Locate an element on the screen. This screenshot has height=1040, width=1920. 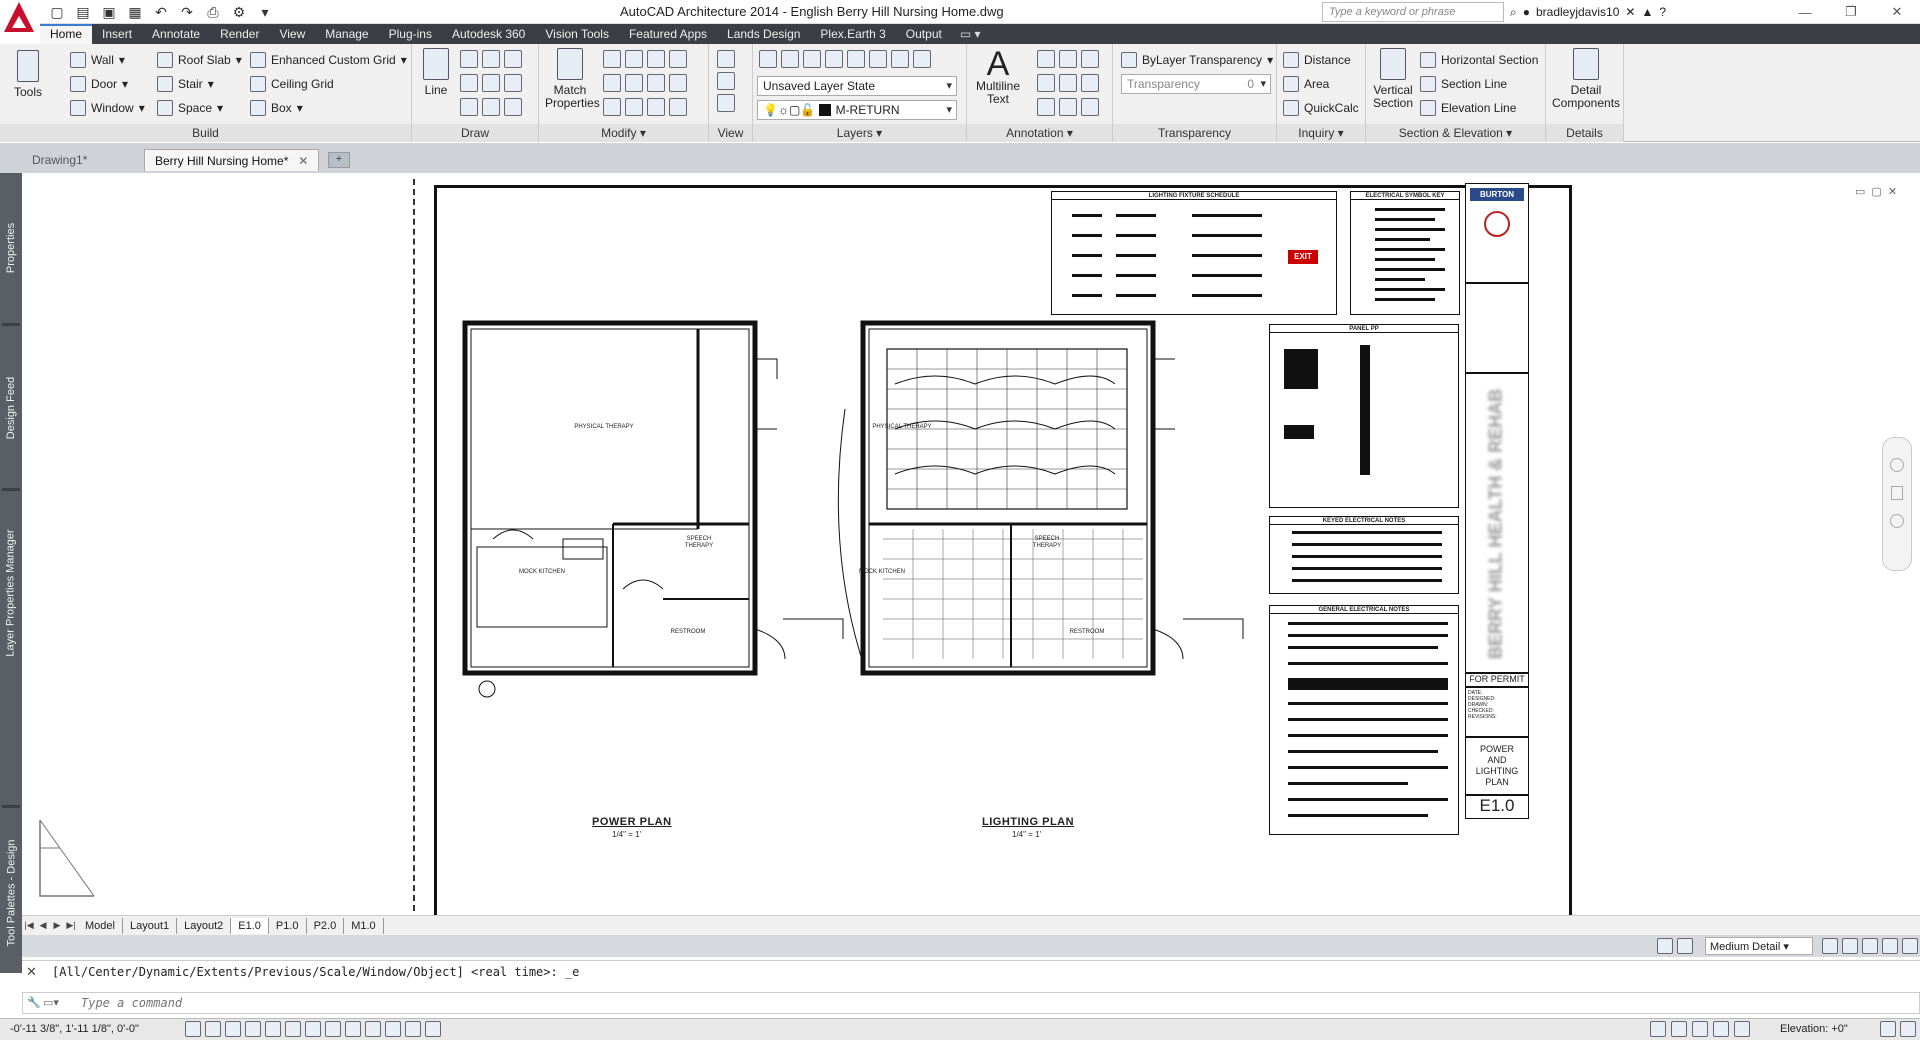
last-tab-icon: ▶| is located at coordinates (71, 925).